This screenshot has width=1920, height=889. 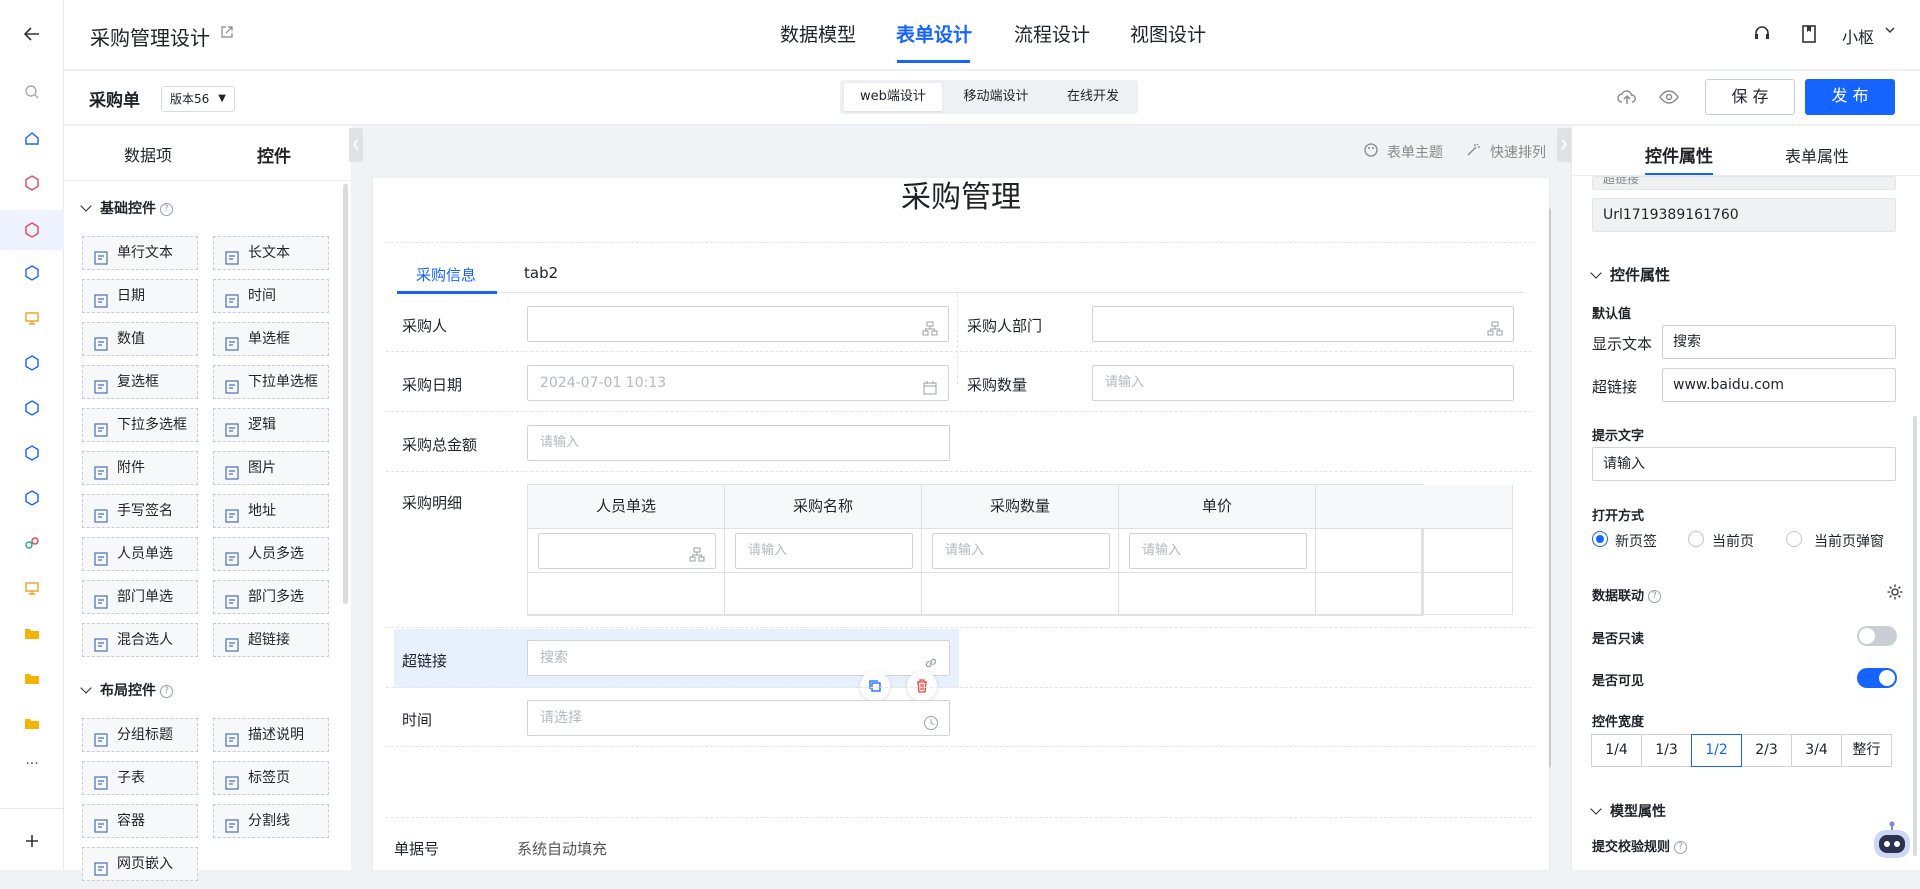 I want to click on control-item: 时间, so click(x=271, y=296).